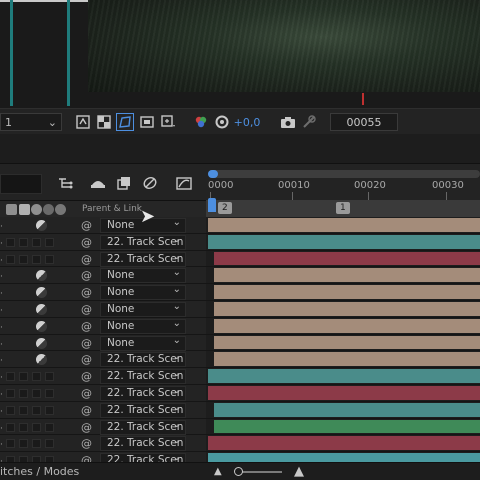 Image resolution: width=480 pixels, height=480 pixels. I want to click on mask-path-icon, so click(125, 122).